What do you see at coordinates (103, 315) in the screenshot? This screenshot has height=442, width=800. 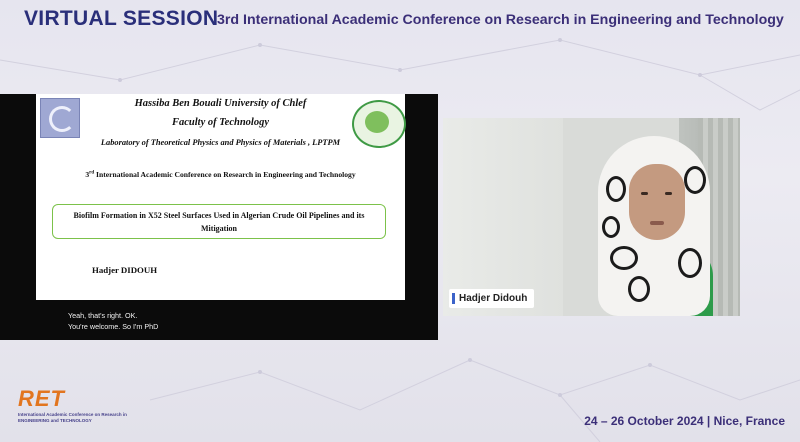 I see `caption-line-1: Yeah, that's right. OK.` at bounding box center [103, 315].